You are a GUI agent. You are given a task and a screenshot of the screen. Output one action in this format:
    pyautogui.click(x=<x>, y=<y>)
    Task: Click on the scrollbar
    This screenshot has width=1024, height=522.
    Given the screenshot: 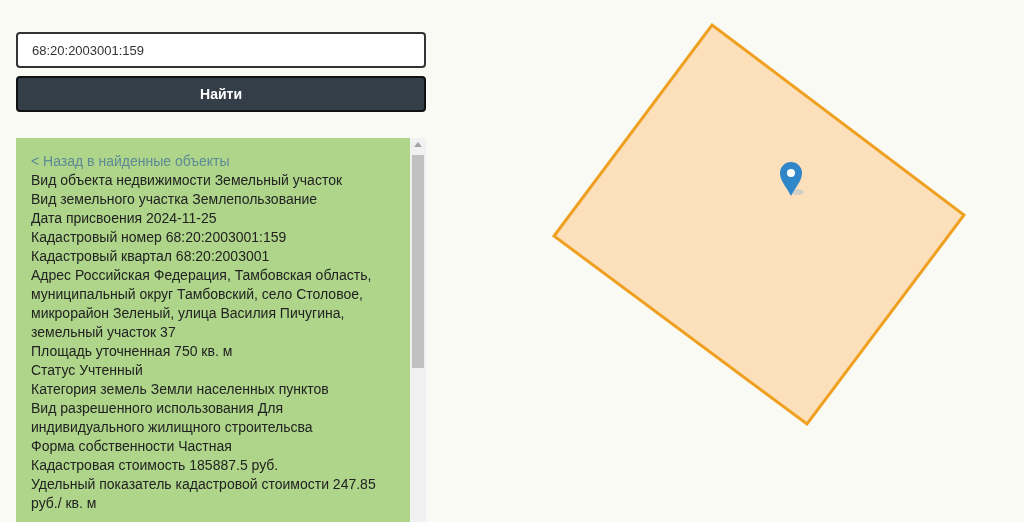 What is the action you would take?
    pyautogui.click(x=418, y=330)
    